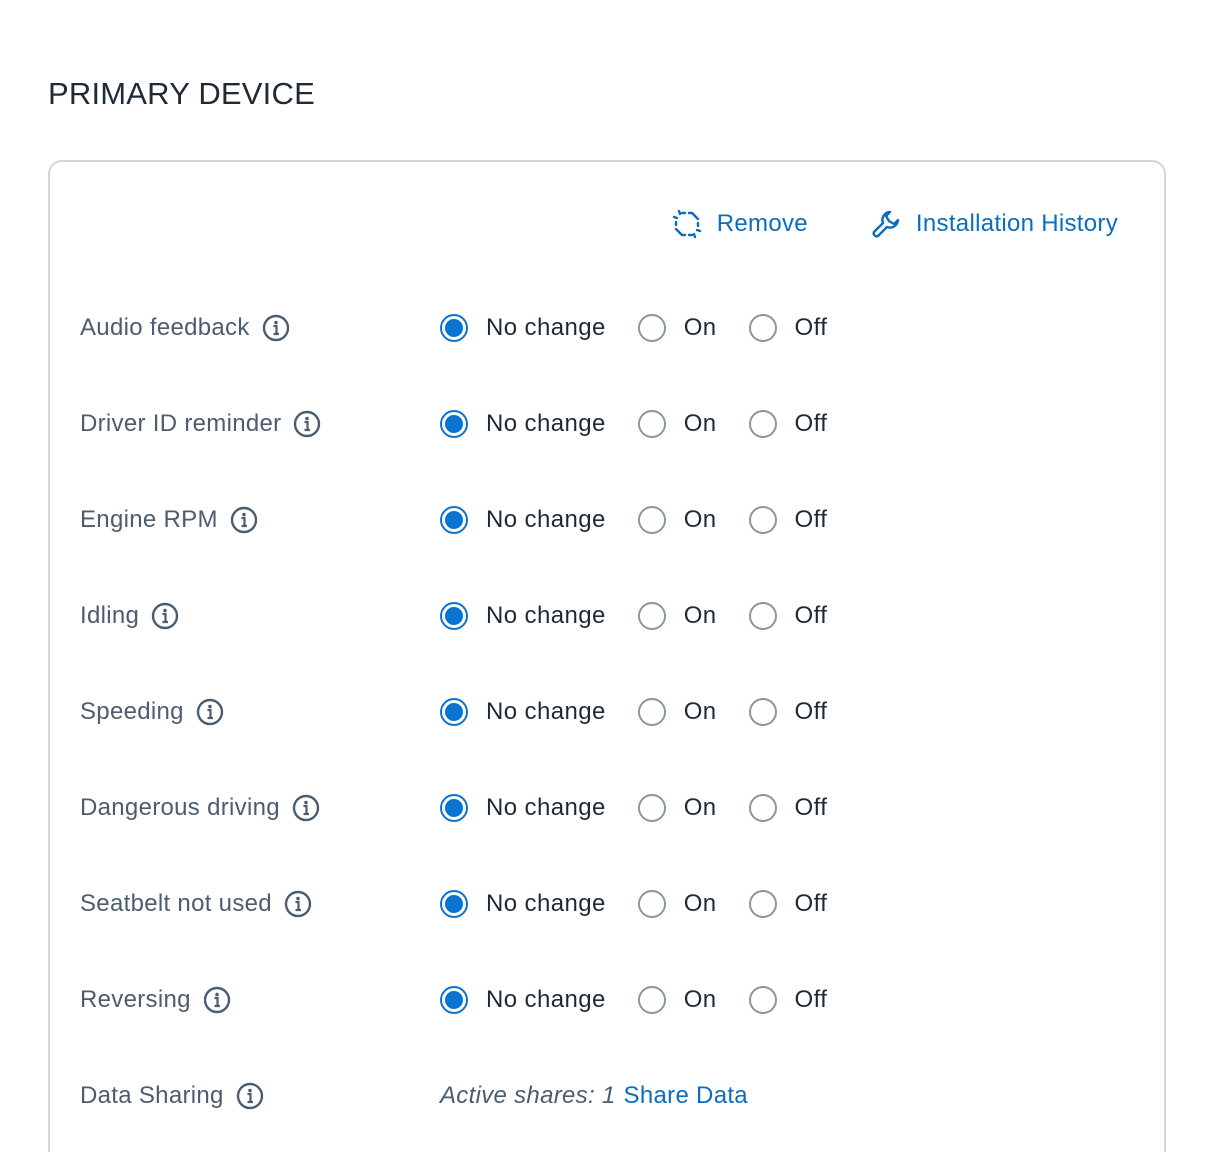 This screenshot has height=1152, width=1216. I want to click on remove-button: Remove, so click(739, 224).